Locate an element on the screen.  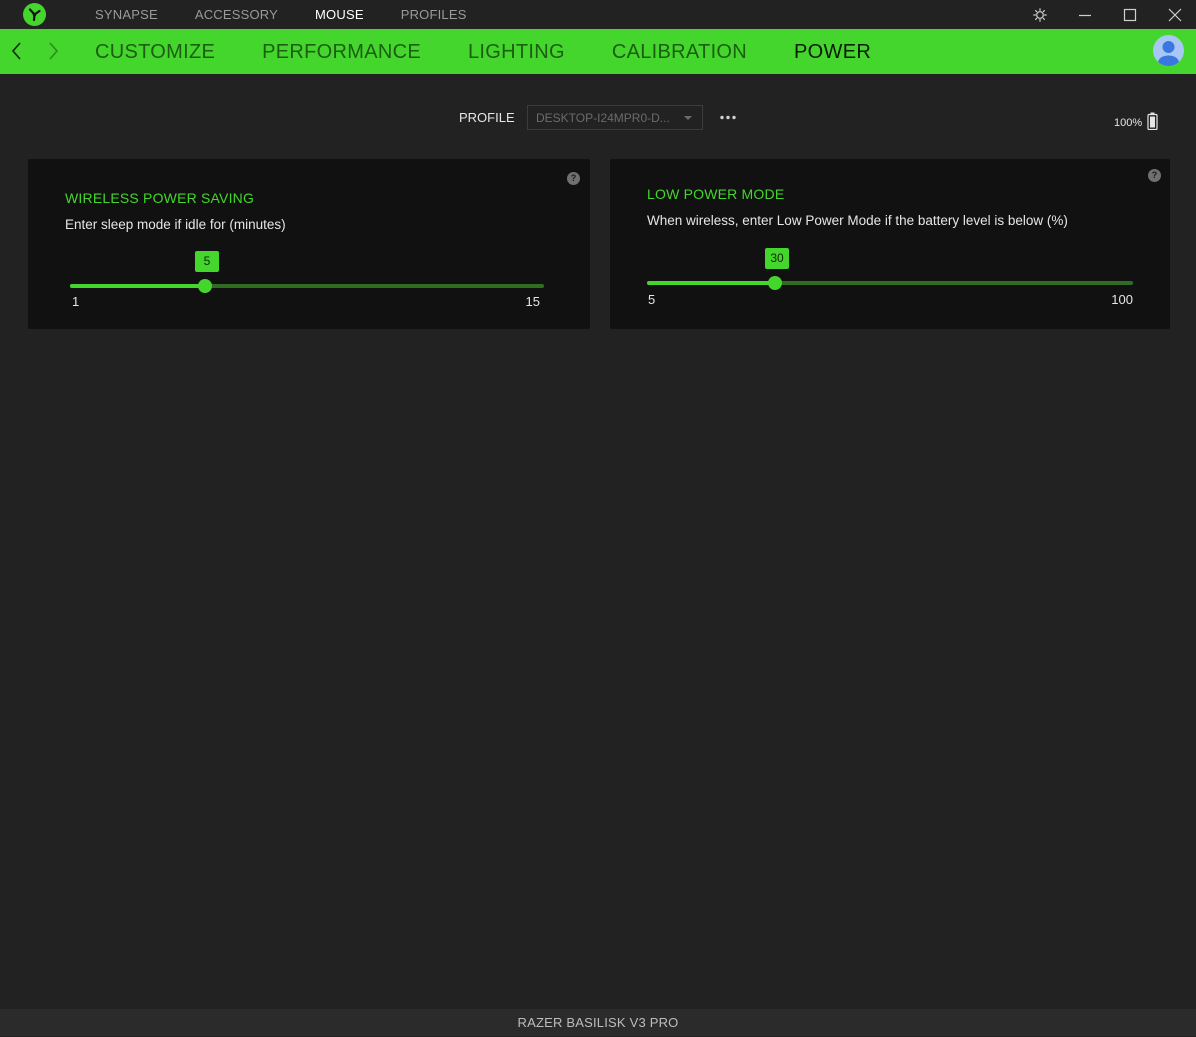
low-power-mode-title: LOW POWER MODE is located at coordinates (716, 194).